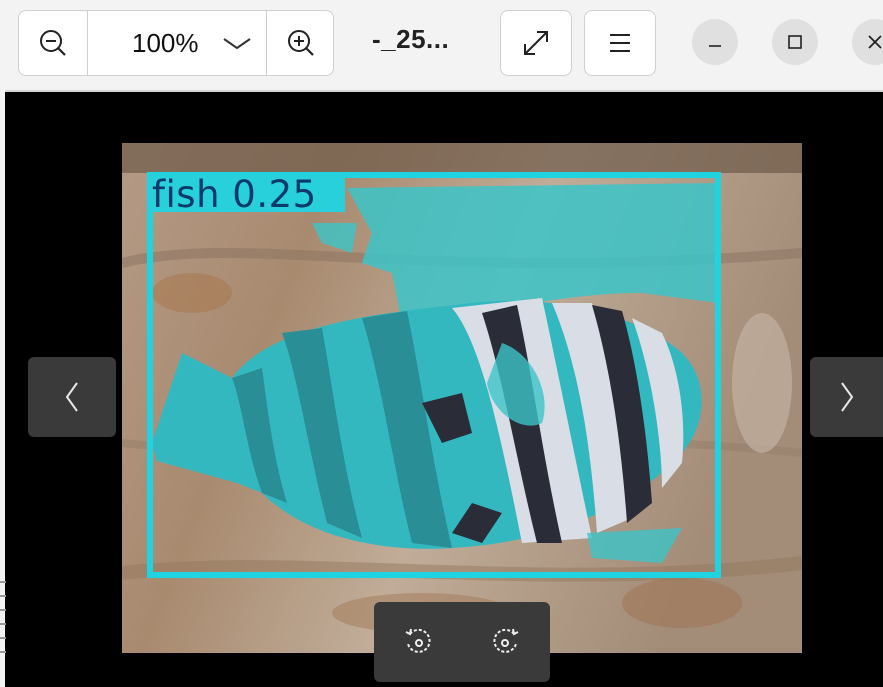  I want to click on zoom-in-button, so click(301, 43).